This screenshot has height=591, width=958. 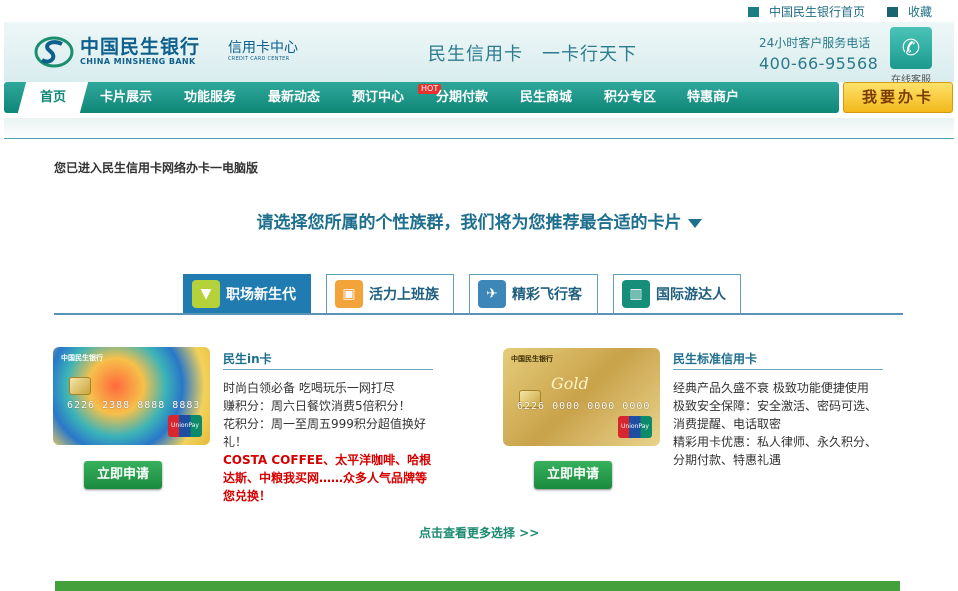 I want to click on credit-card-center-label: 信用卡中心 CREDIT CARD CENTER, so click(x=263, y=51).